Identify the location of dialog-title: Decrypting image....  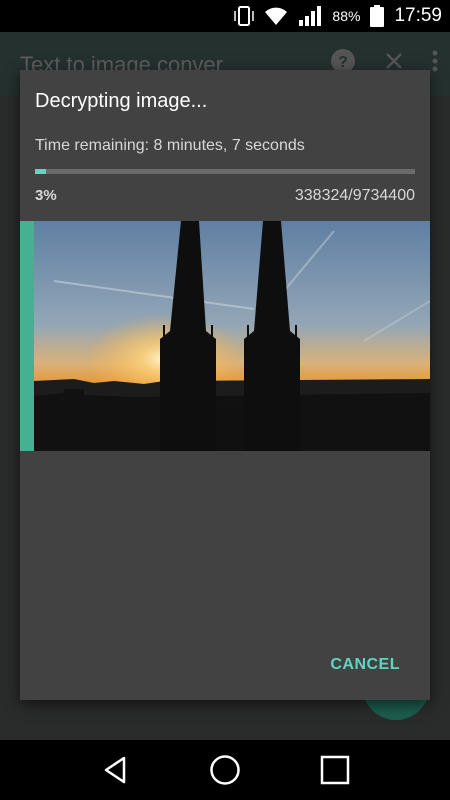
(121, 101).